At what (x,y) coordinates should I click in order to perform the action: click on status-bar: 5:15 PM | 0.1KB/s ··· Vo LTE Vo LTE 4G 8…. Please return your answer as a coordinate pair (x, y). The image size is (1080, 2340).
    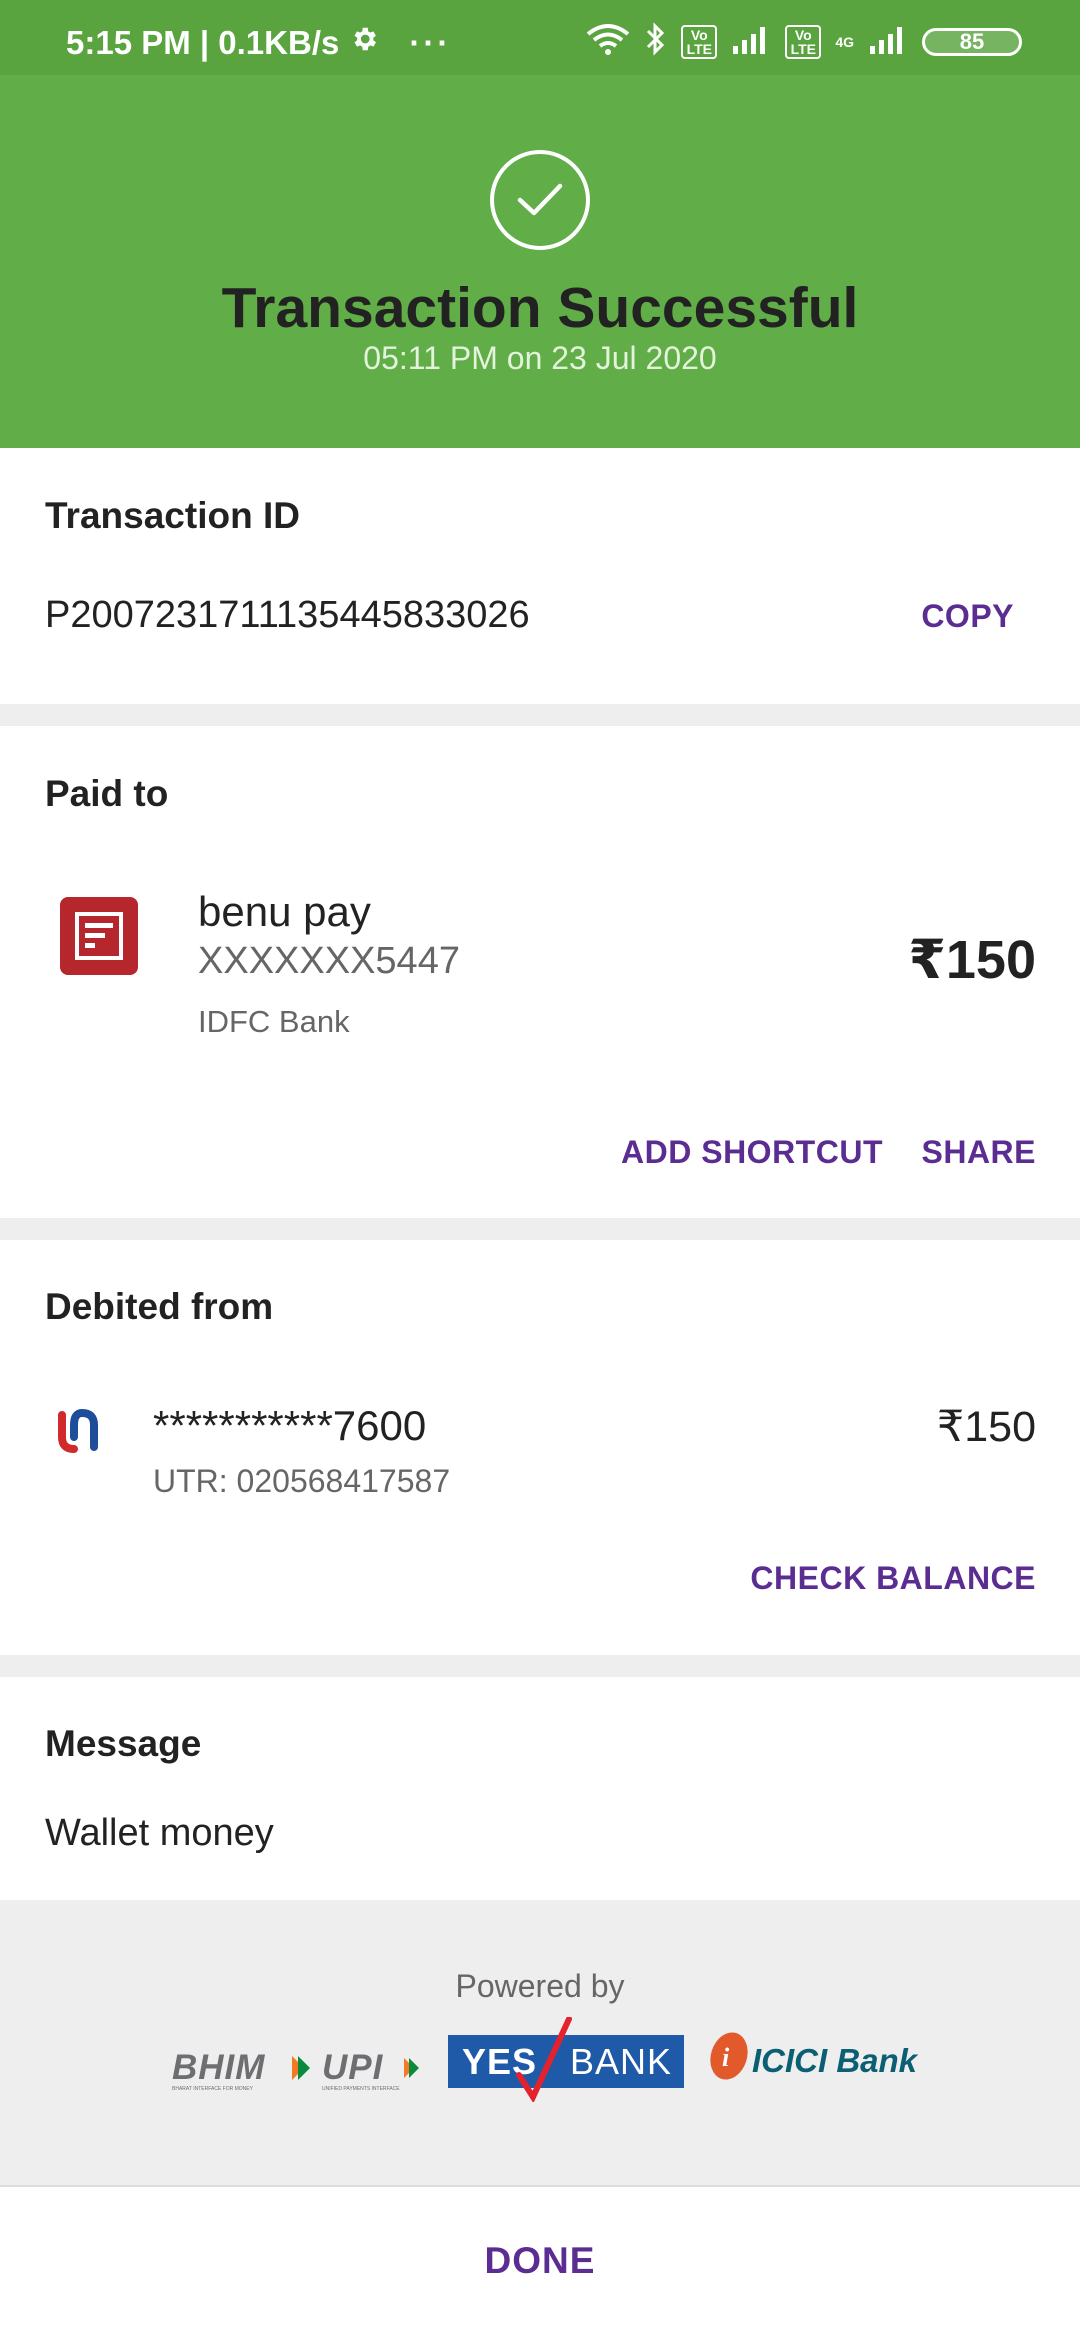
    Looking at the image, I should click on (540, 37).